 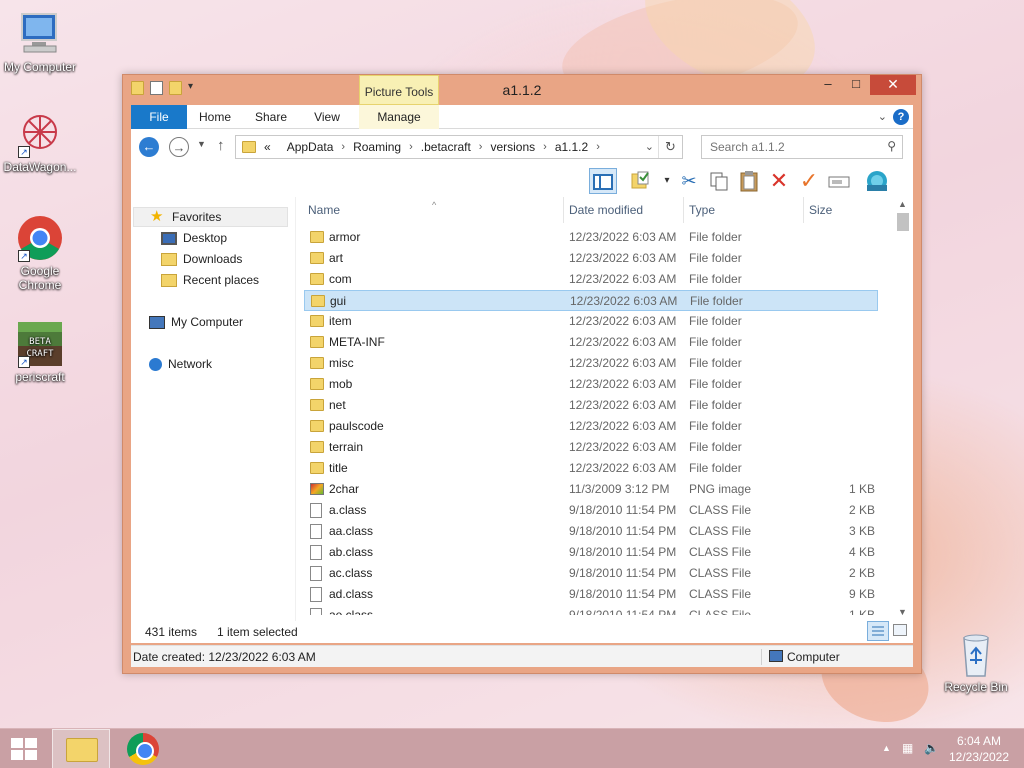 I want to click on tab-share: Share, so click(x=271, y=117).